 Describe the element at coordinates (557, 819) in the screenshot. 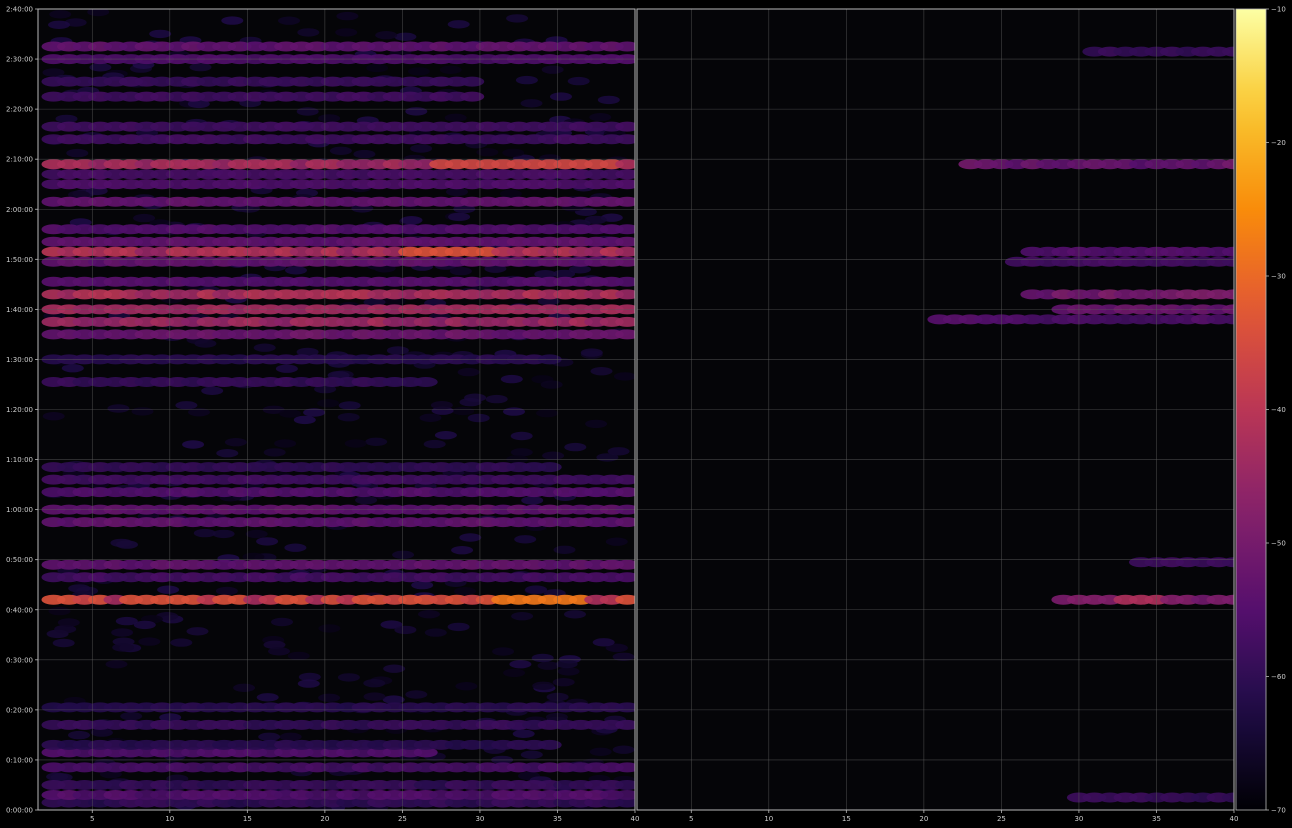

I see `x-tick-label: 35` at that location.